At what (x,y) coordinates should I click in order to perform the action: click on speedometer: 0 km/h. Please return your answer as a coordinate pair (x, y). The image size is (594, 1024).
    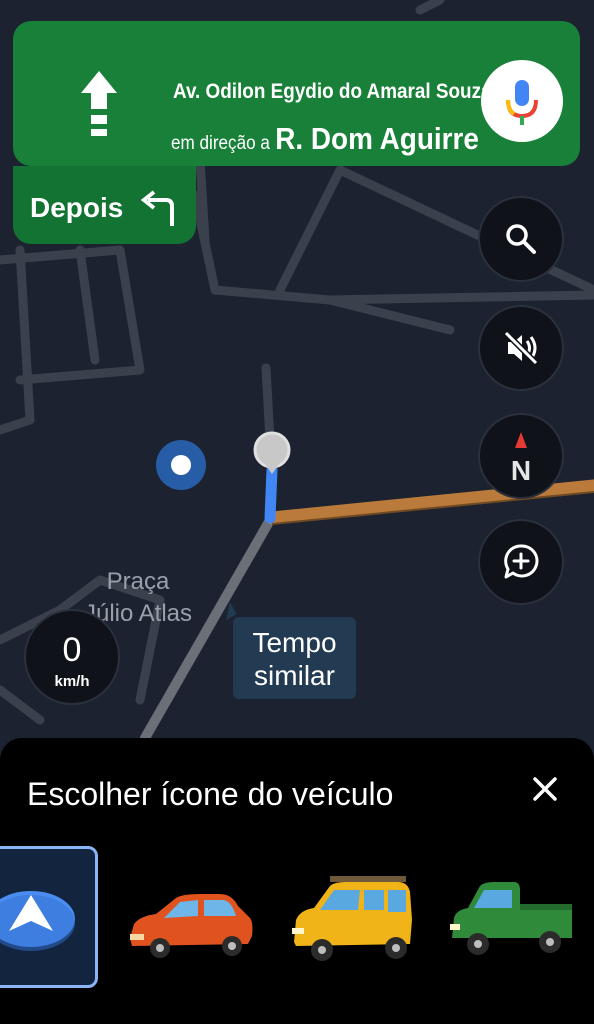
    Looking at the image, I should click on (72, 657).